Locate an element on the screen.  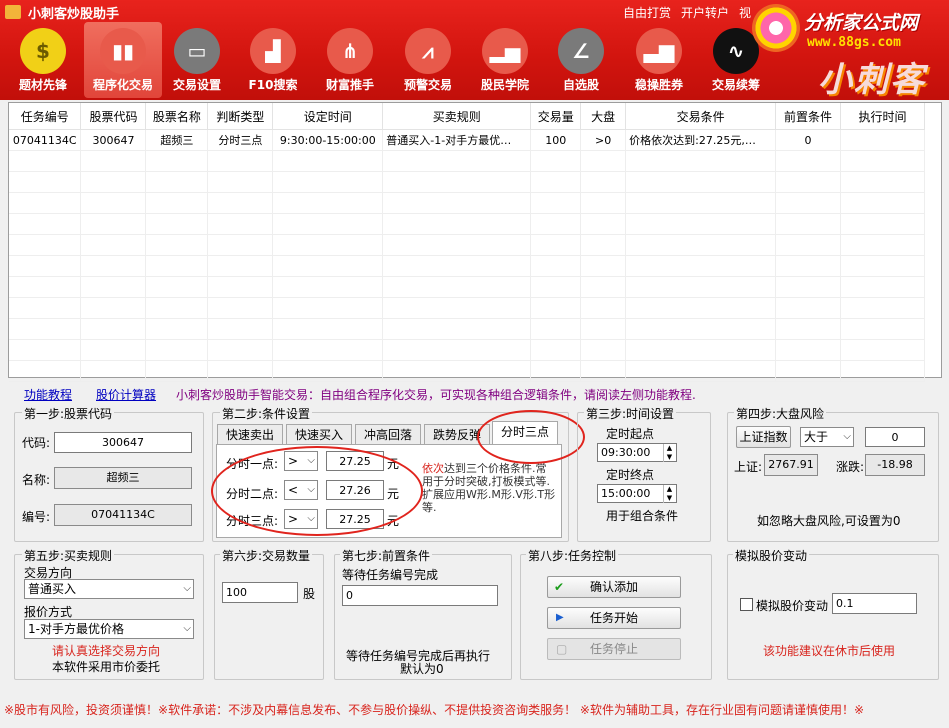
nav-program-trading: ▮▮ 程序化交易 is located at coordinates (123, 60).